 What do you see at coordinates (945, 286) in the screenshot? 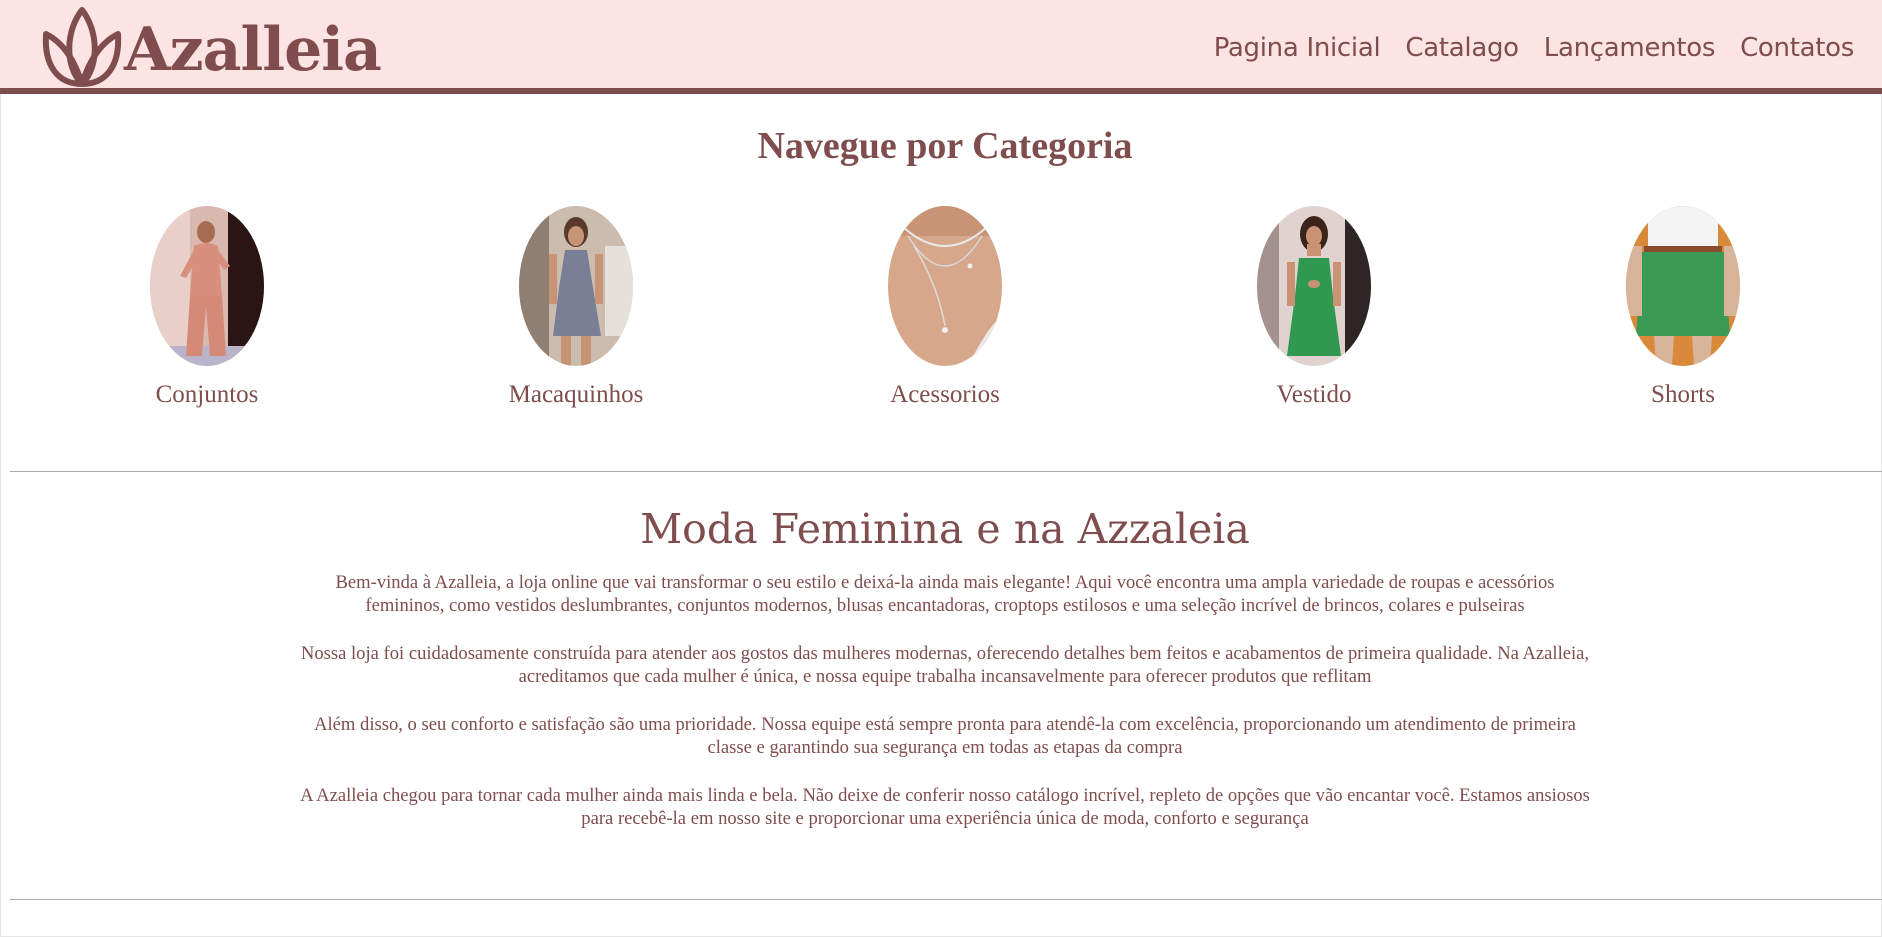
I see `category-image-acessorios` at bounding box center [945, 286].